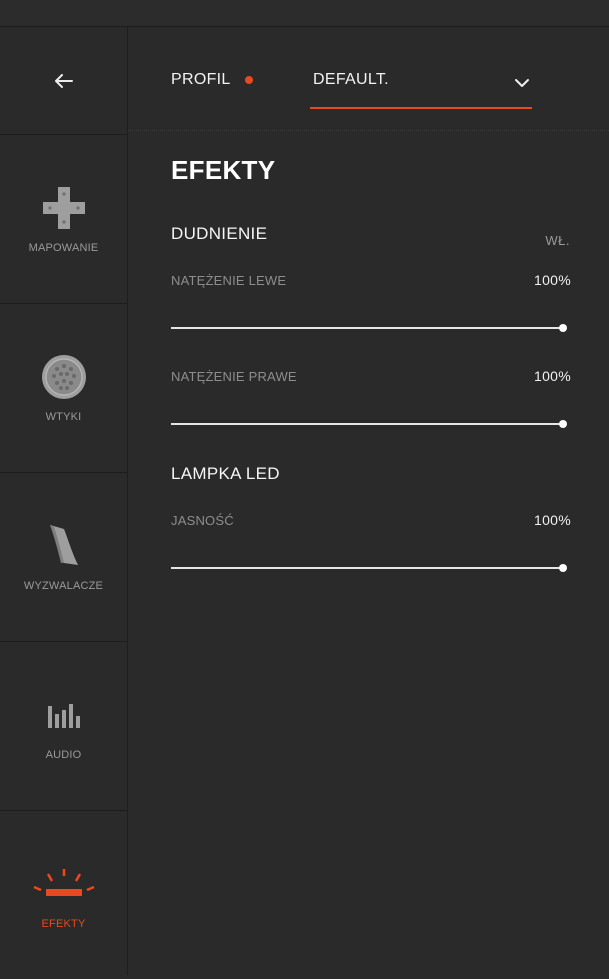 This screenshot has height=979, width=609. What do you see at coordinates (552, 520) in the screenshot?
I see `brightness-value: 100%` at bounding box center [552, 520].